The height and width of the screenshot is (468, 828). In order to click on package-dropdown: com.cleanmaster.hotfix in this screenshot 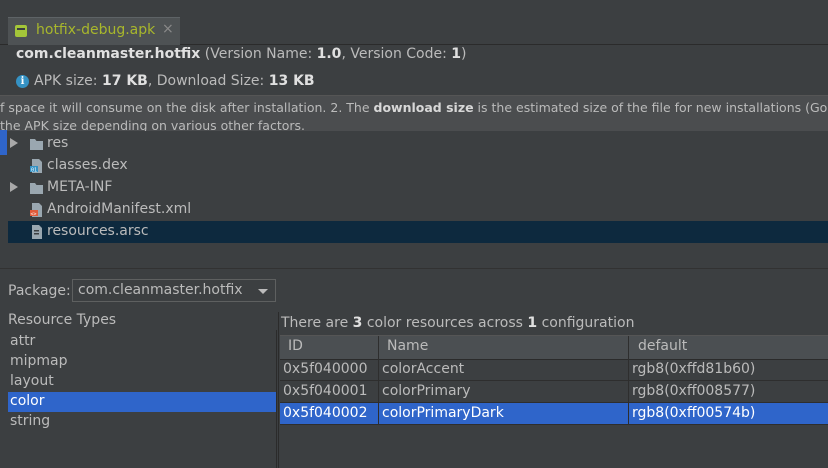, I will do `click(174, 290)`.